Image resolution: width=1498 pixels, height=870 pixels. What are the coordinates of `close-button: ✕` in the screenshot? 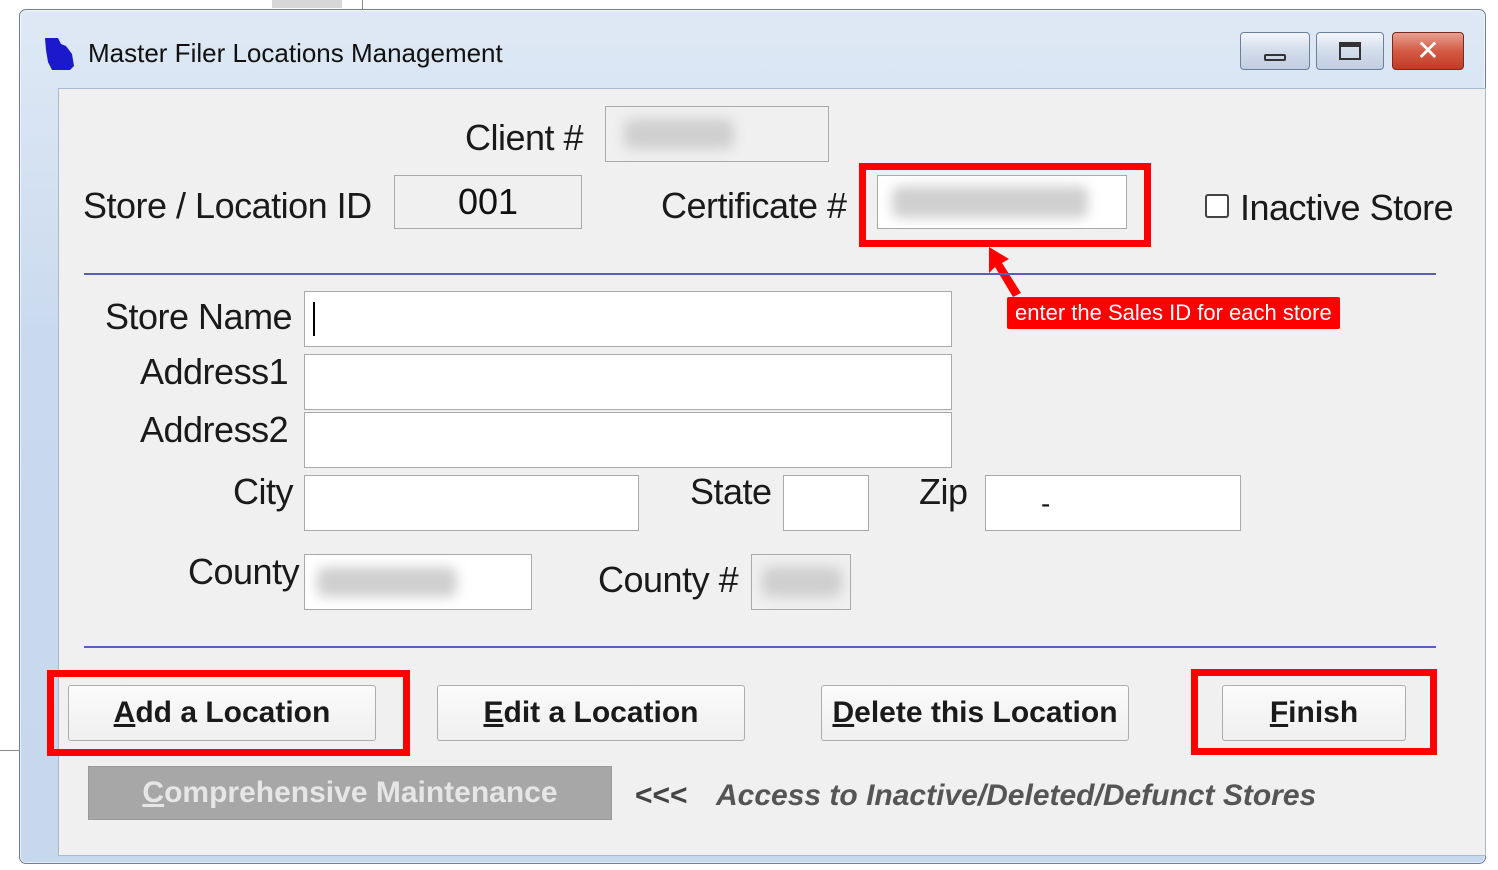 It's located at (1428, 51).